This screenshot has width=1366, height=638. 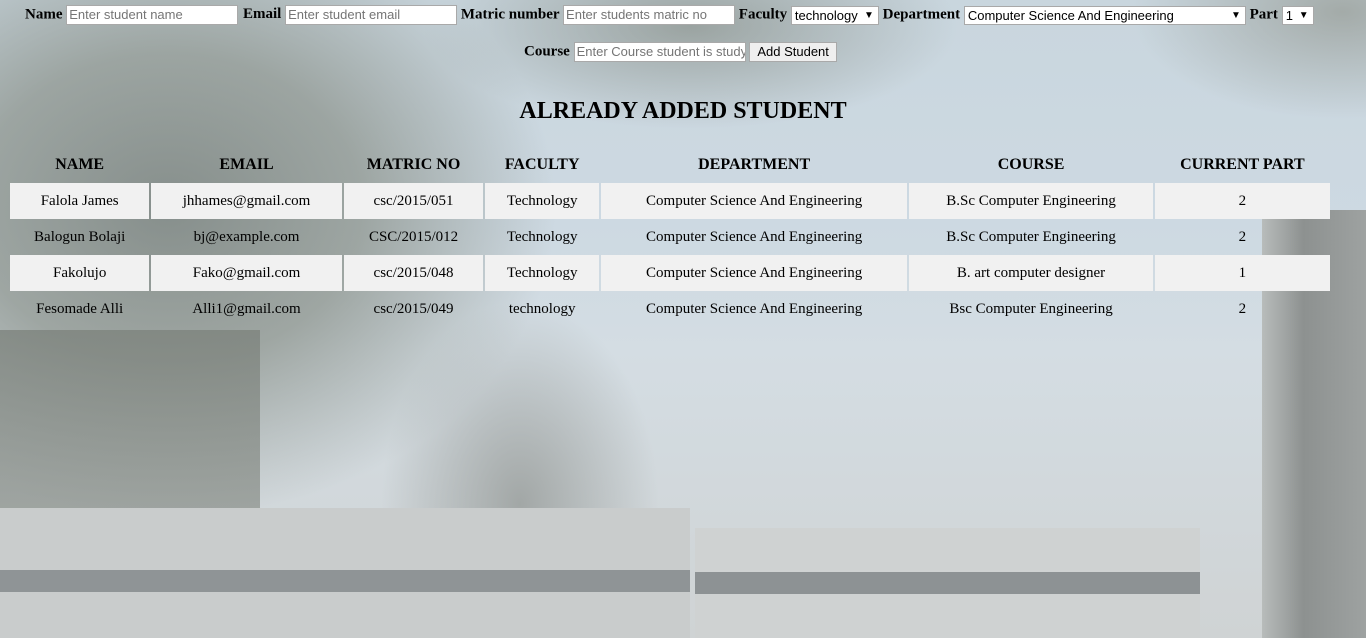 I want to click on header-faculty: FACULTY, so click(x=542, y=164).